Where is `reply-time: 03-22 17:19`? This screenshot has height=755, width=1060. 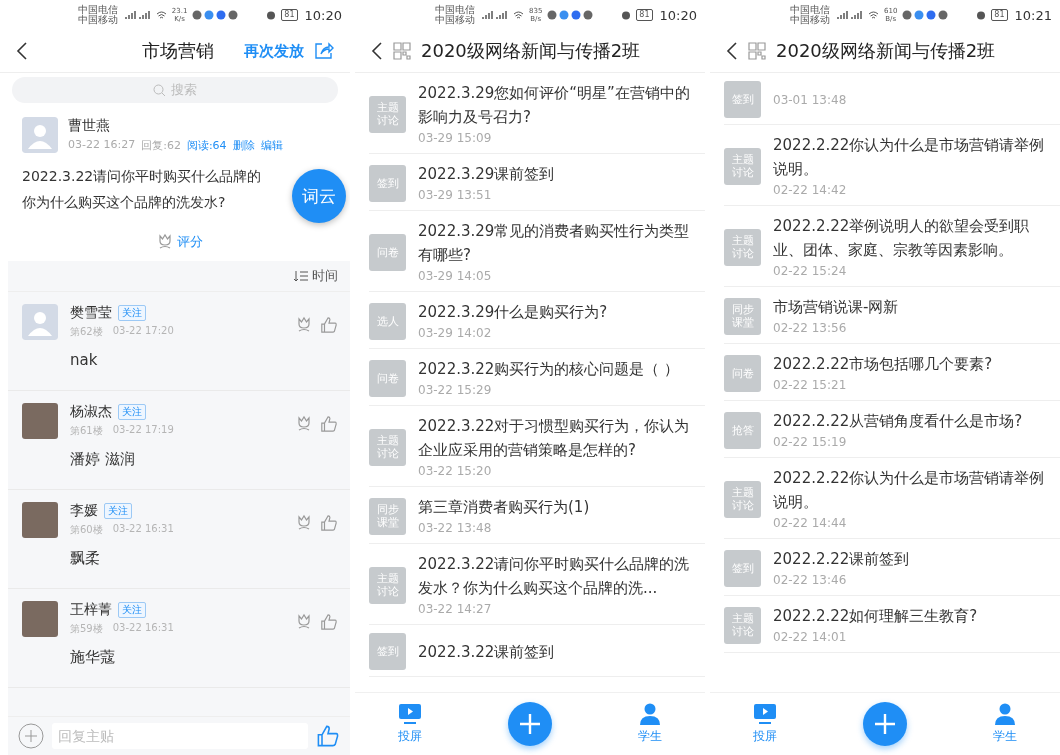 reply-time: 03-22 17:19 is located at coordinates (143, 430).